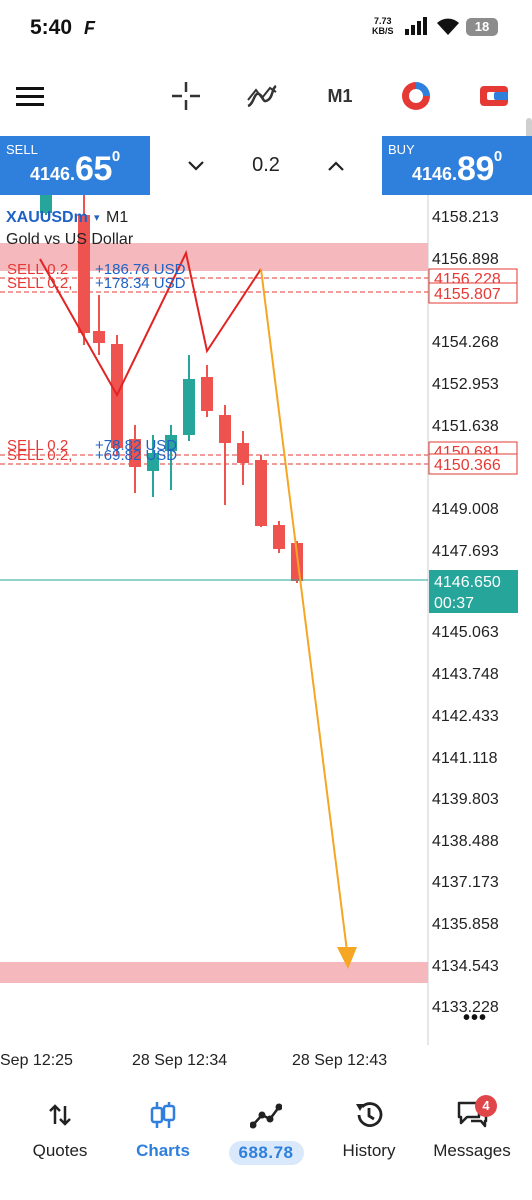  I want to click on lot-control: 0.2, so click(266, 165).